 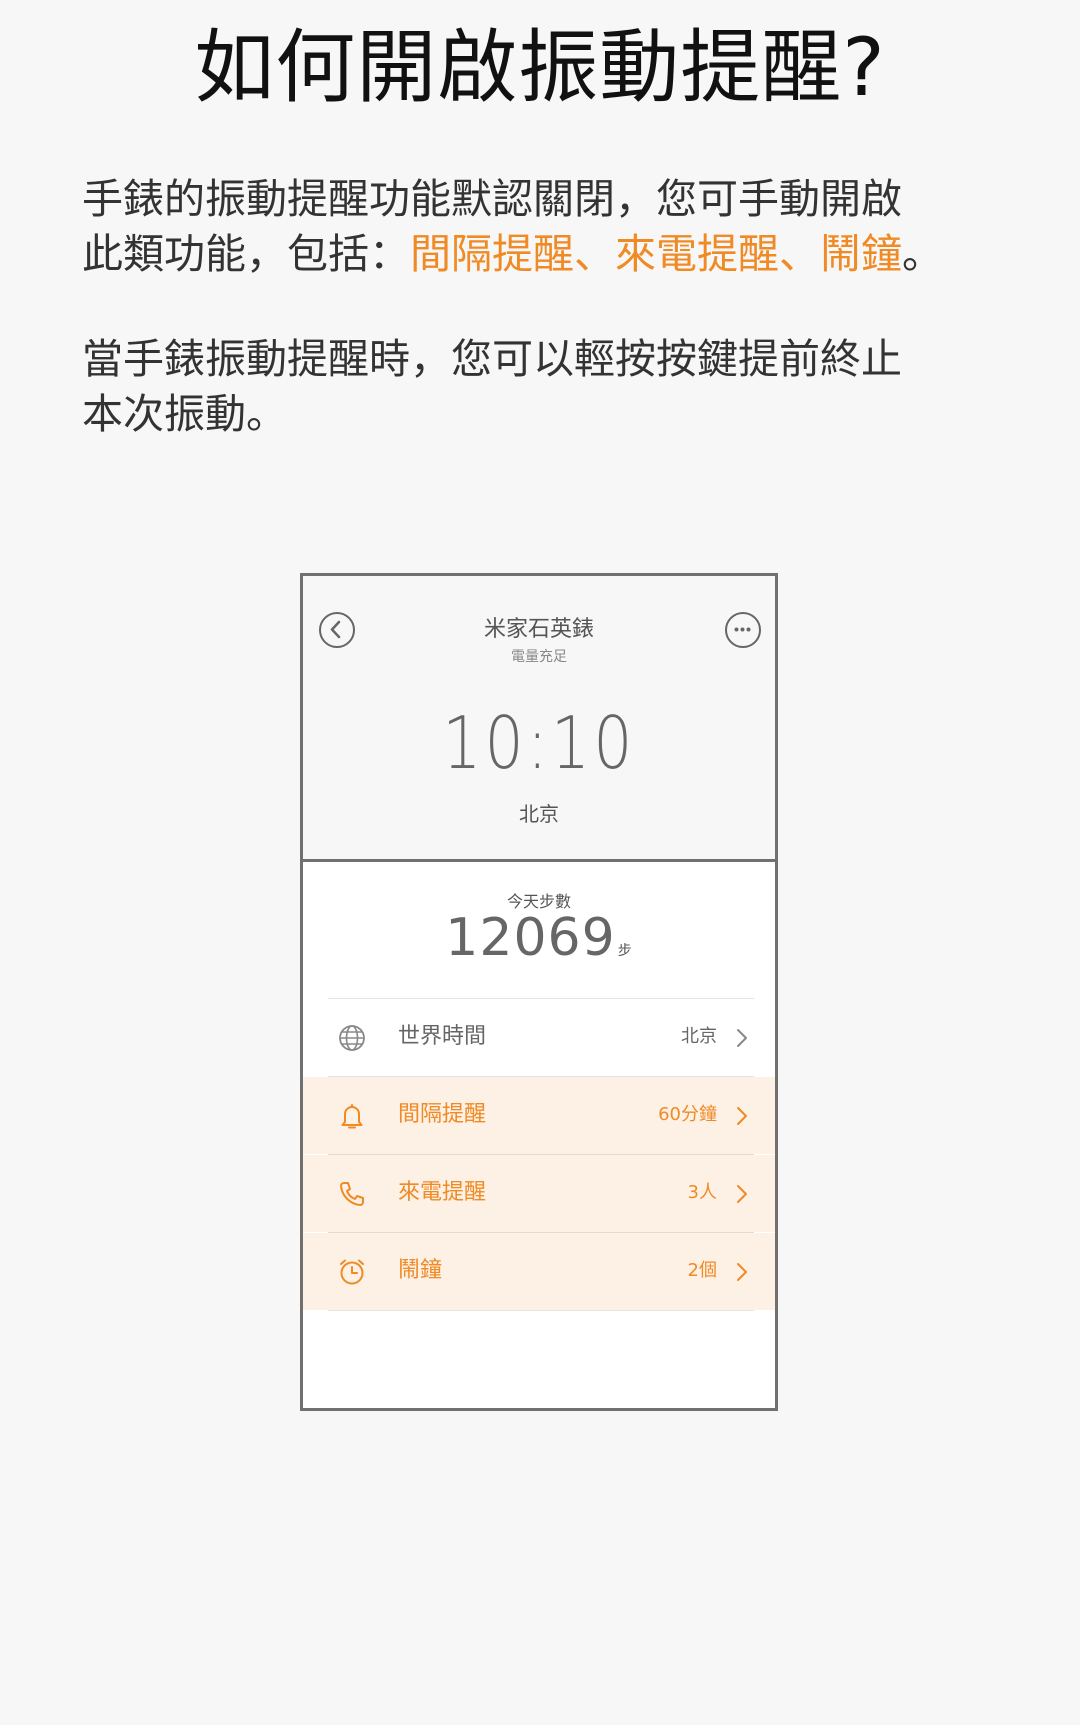 I want to click on alarm-clock-icon, so click(x=352, y=1272).